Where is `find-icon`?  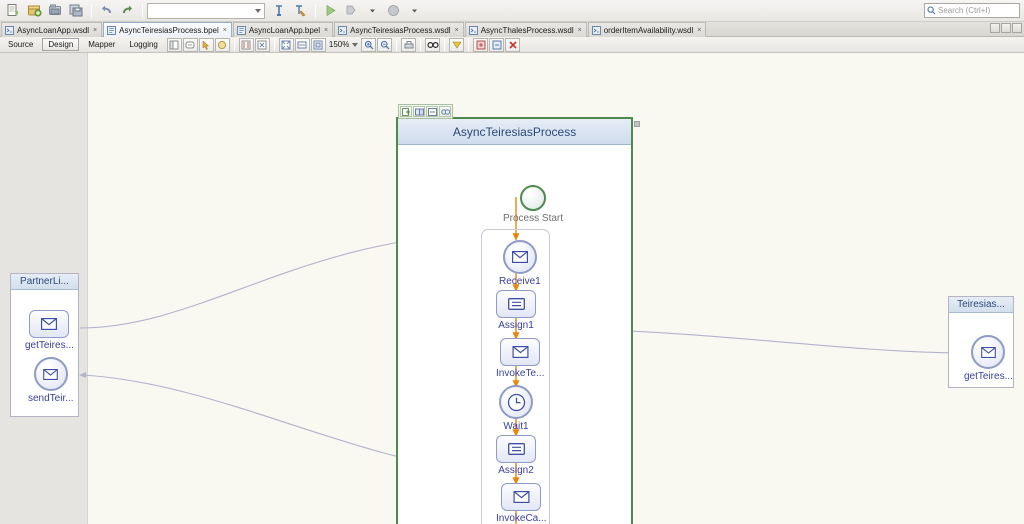
find-icon is located at coordinates (433, 44).